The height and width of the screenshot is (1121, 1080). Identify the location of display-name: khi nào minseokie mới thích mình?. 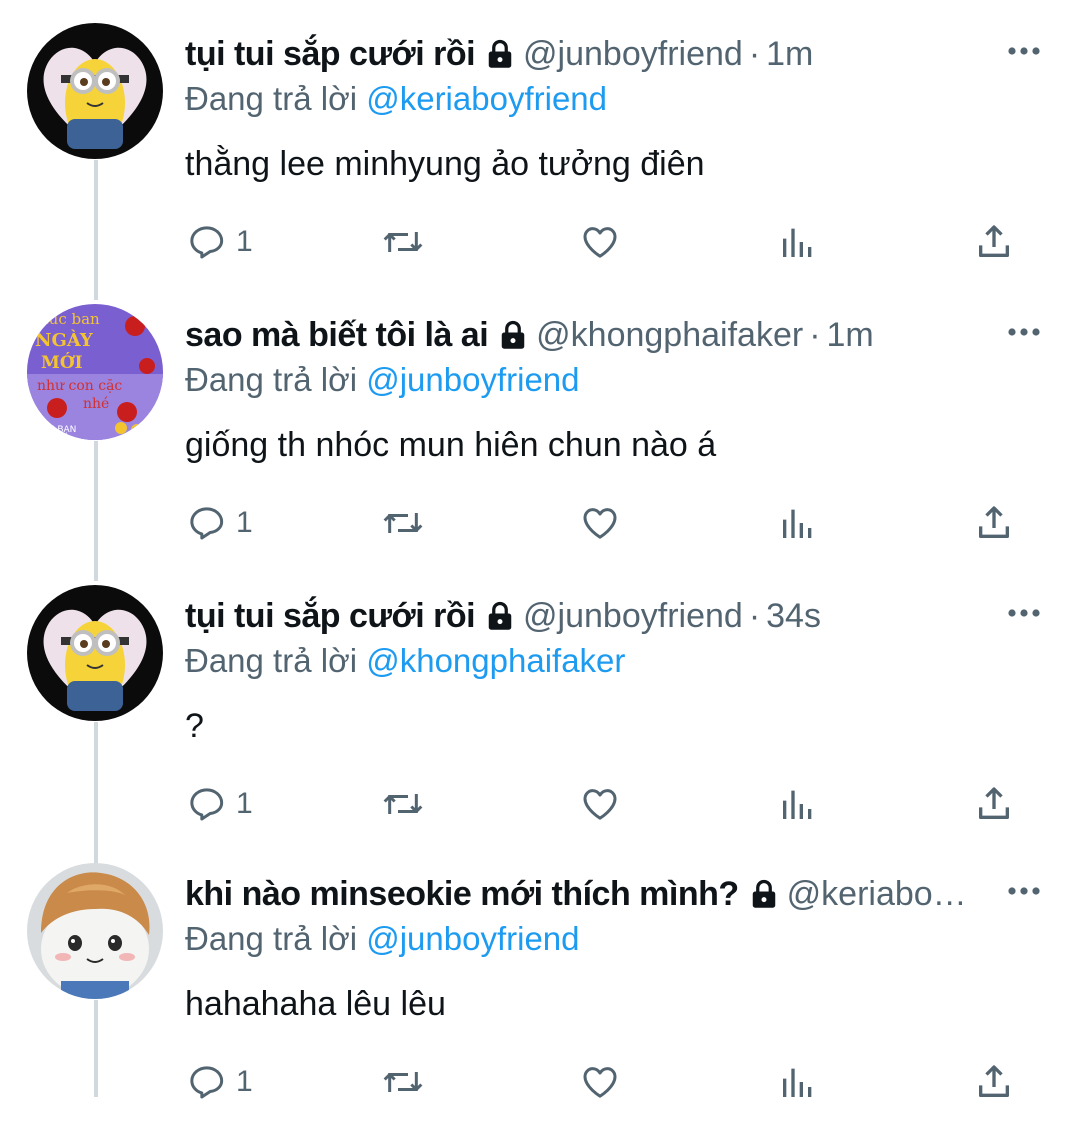
(462, 894).